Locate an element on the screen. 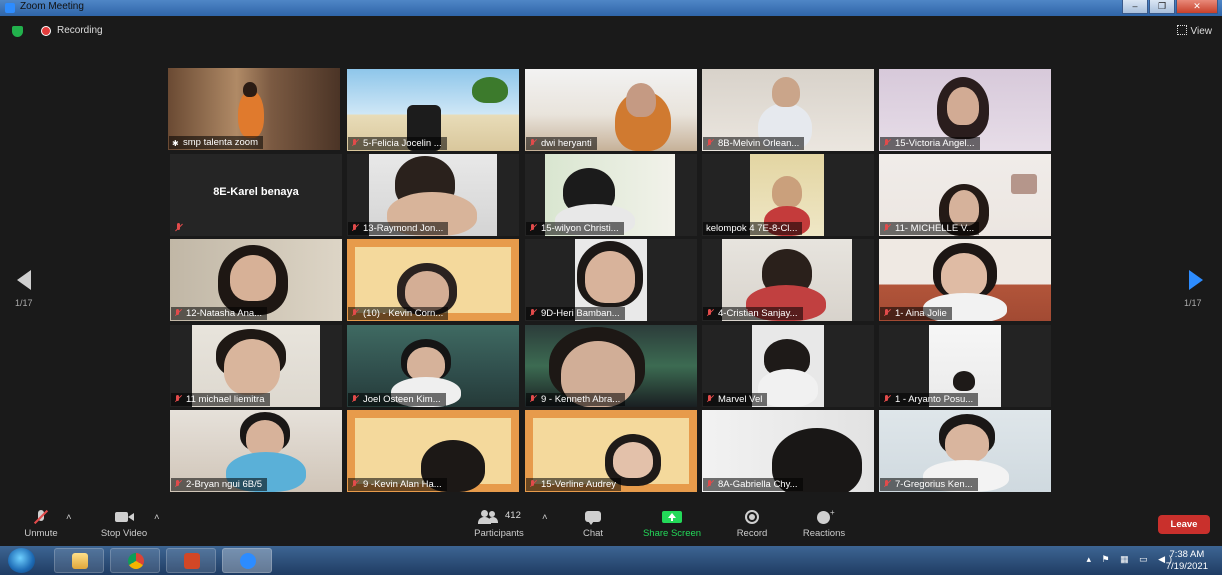 The height and width of the screenshot is (575, 1222). taskbar-zoom is located at coordinates (247, 560).